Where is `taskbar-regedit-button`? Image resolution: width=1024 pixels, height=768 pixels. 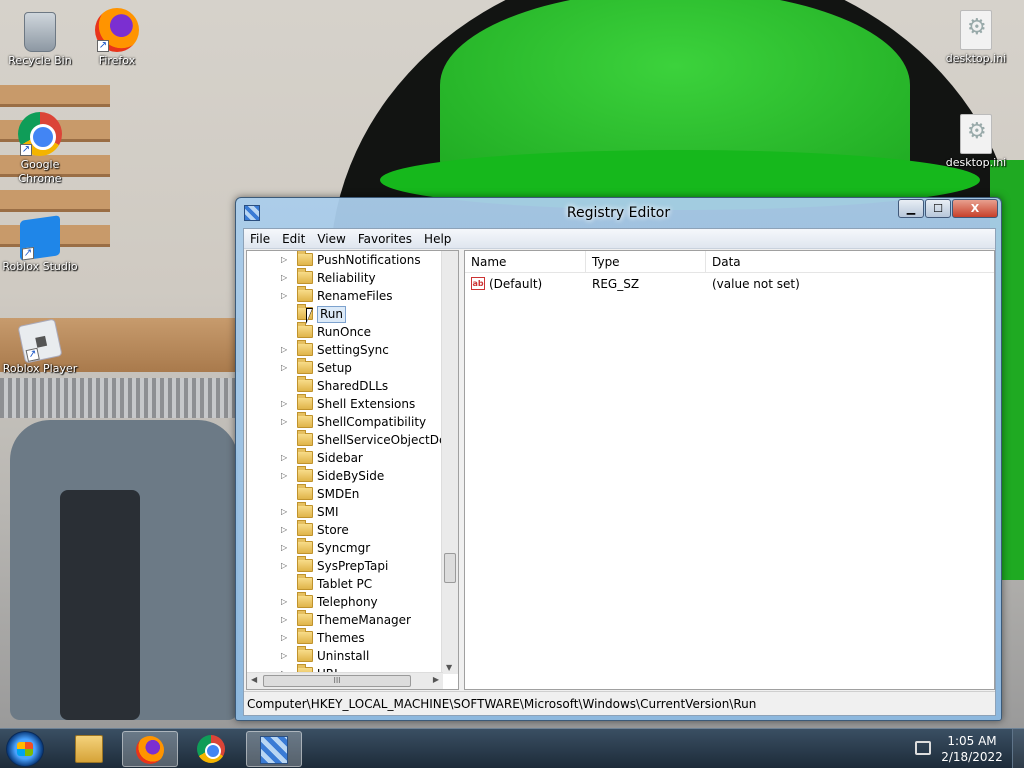 taskbar-regedit-button is located at coordinates (274, 749).